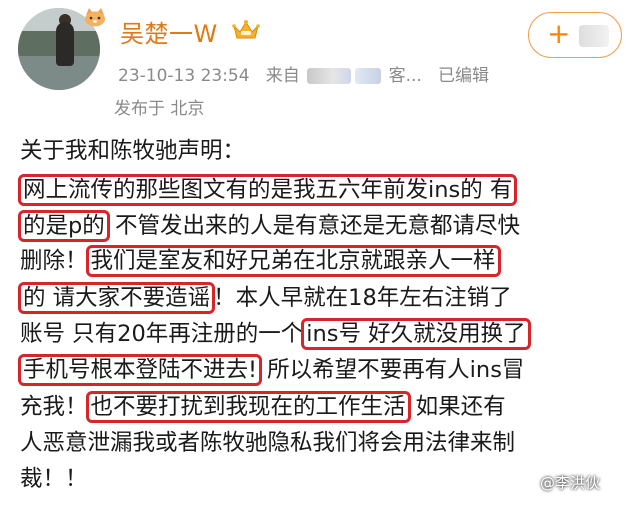 The height and width of the screenshot is (506, 640). I want to click on post-line: 删除！ 我们是室友和好兄弟在北京就跟亲人一样, so click(260, 261).